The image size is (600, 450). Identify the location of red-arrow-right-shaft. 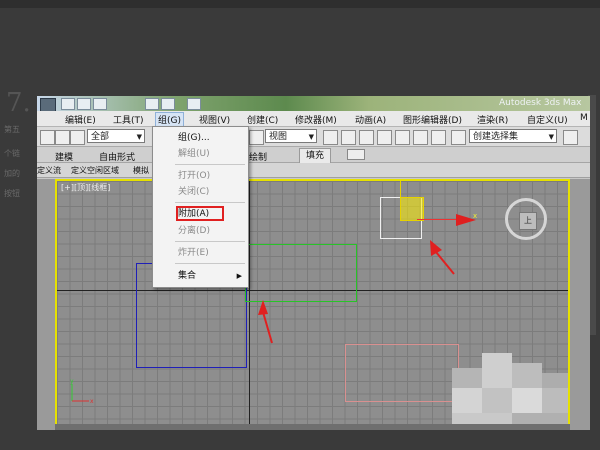
(445, 263).